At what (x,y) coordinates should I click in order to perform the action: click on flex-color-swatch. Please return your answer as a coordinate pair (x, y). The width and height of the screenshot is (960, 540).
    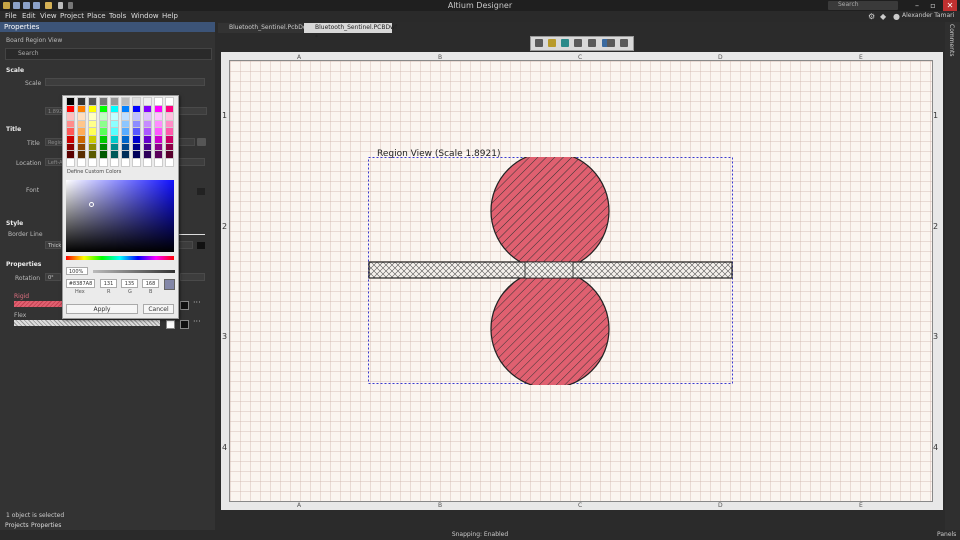
    Looking at the image, I should click on (184, 324).